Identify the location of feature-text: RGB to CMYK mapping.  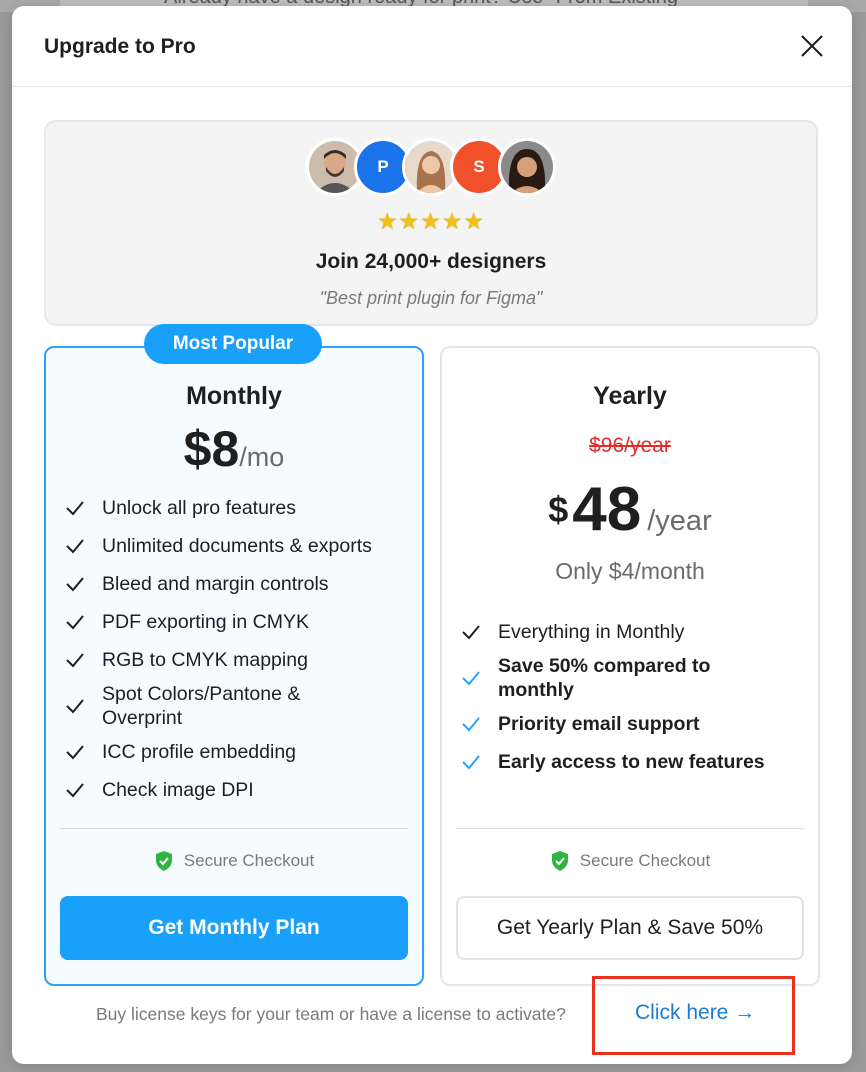
(205, 660).